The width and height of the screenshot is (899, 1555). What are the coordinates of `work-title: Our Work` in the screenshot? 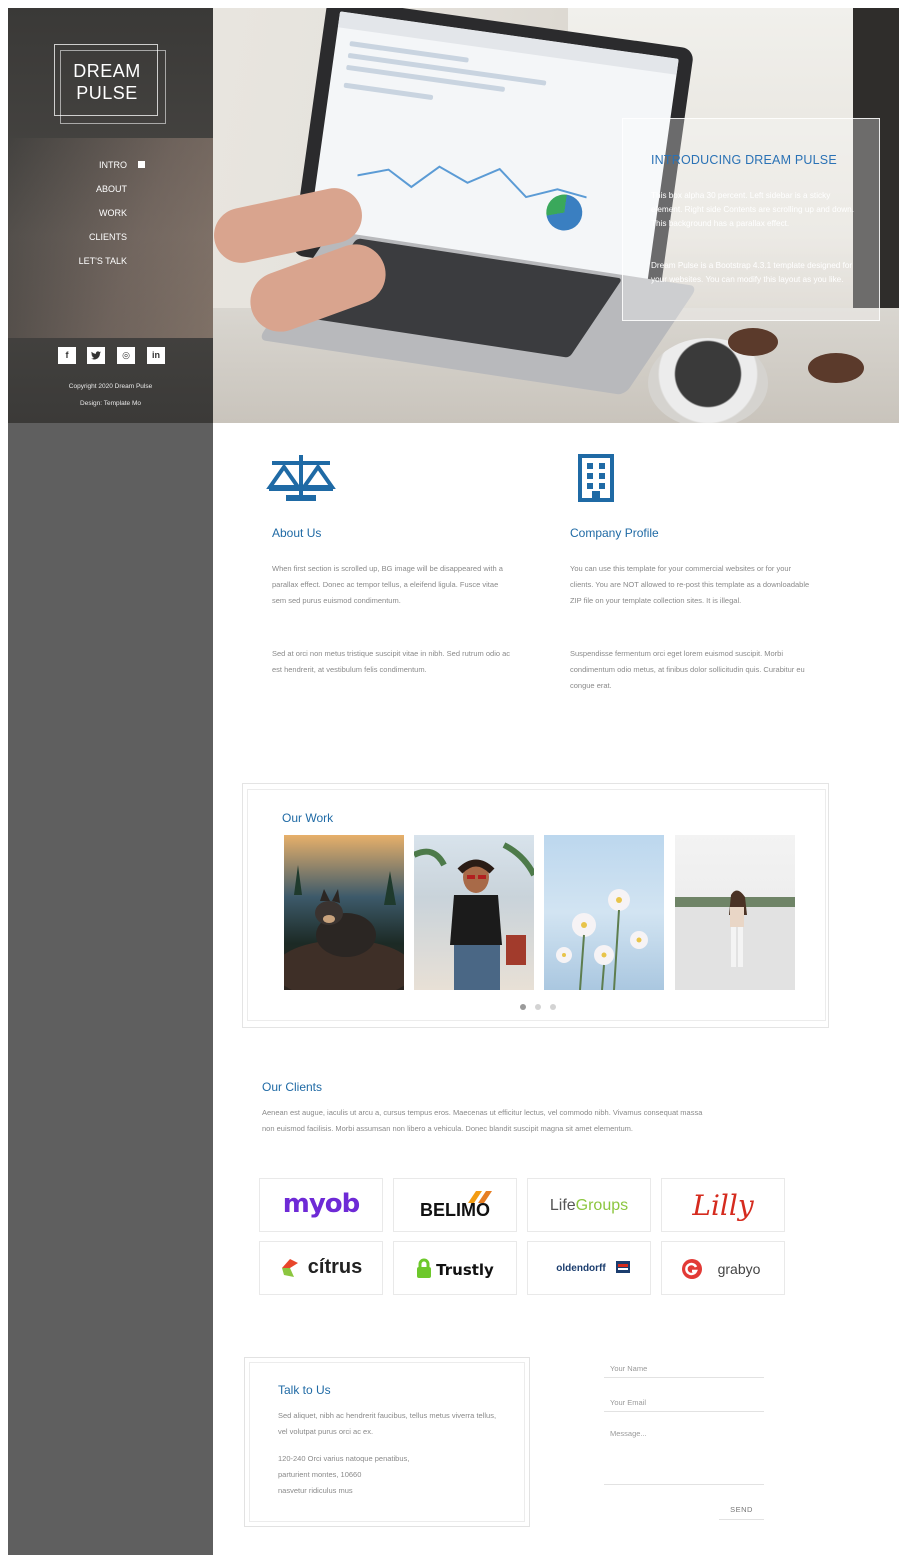 It's located at (308, 818).